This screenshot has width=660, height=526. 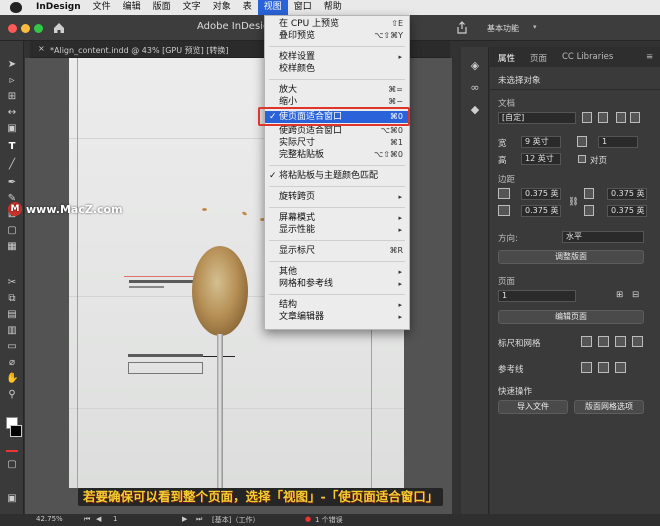 What do you see at coordinates (619, 295) in the screenshot?
I see `add-page-icon: ⊞` at bounding box center [619, 295].